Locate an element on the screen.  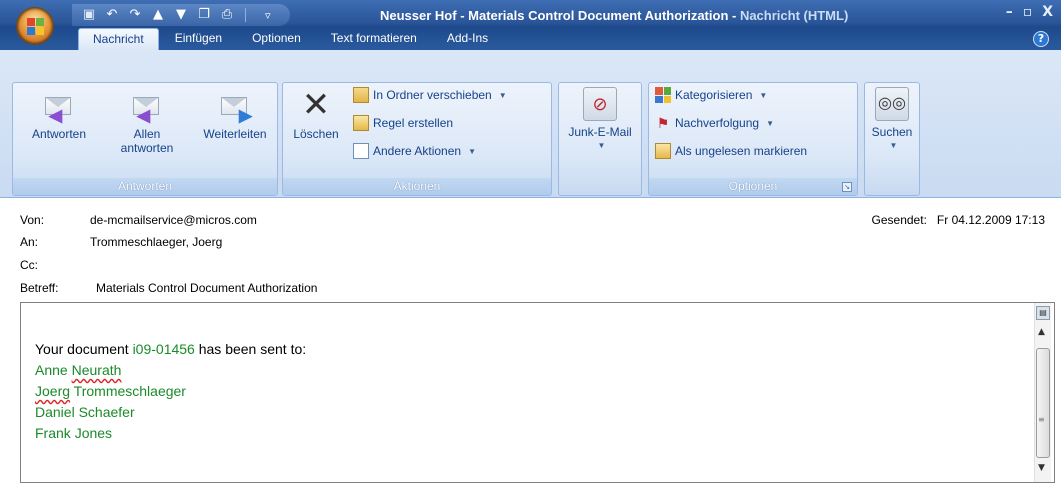
delete-icon: ✕ is located at coordinates (316, 105).